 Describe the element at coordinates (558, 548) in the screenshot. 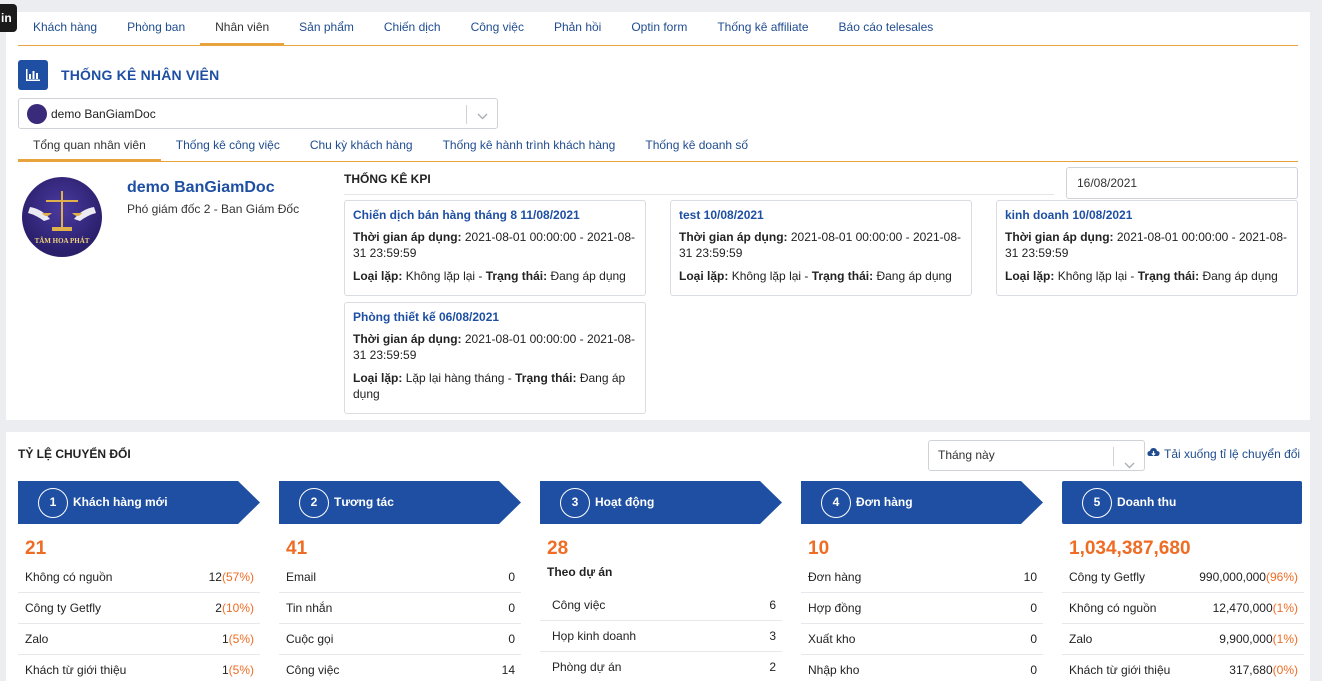

I see `stage-total: 28` at that location.